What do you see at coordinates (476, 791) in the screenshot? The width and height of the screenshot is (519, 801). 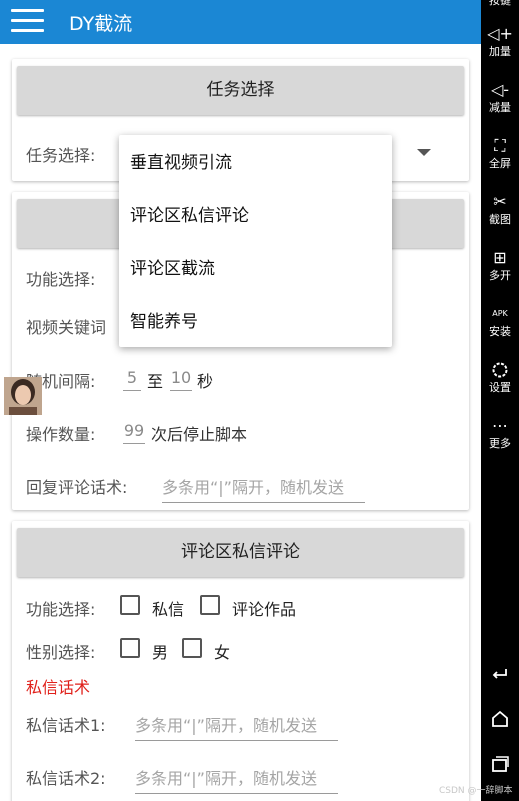 I see `watermark: CSDN @一辞脚本` at bounding box center [476, 791].